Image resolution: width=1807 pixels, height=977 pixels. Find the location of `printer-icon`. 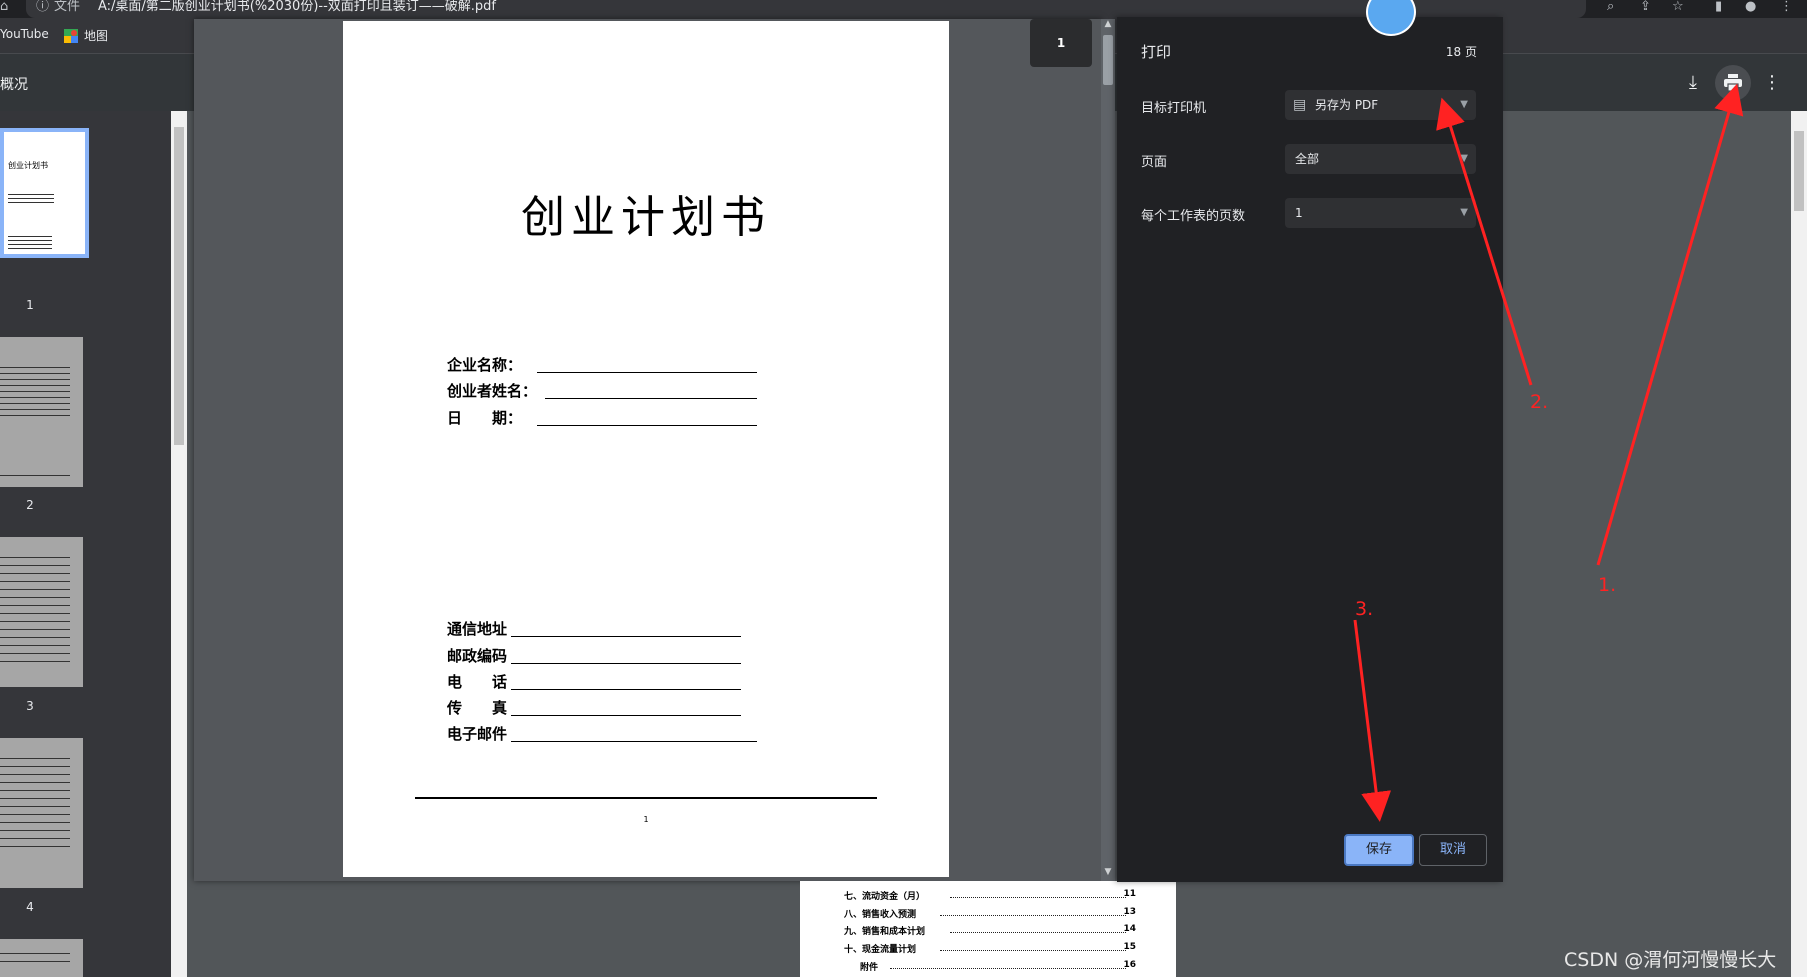

printer-icon is located at coordinates (1733, 83).